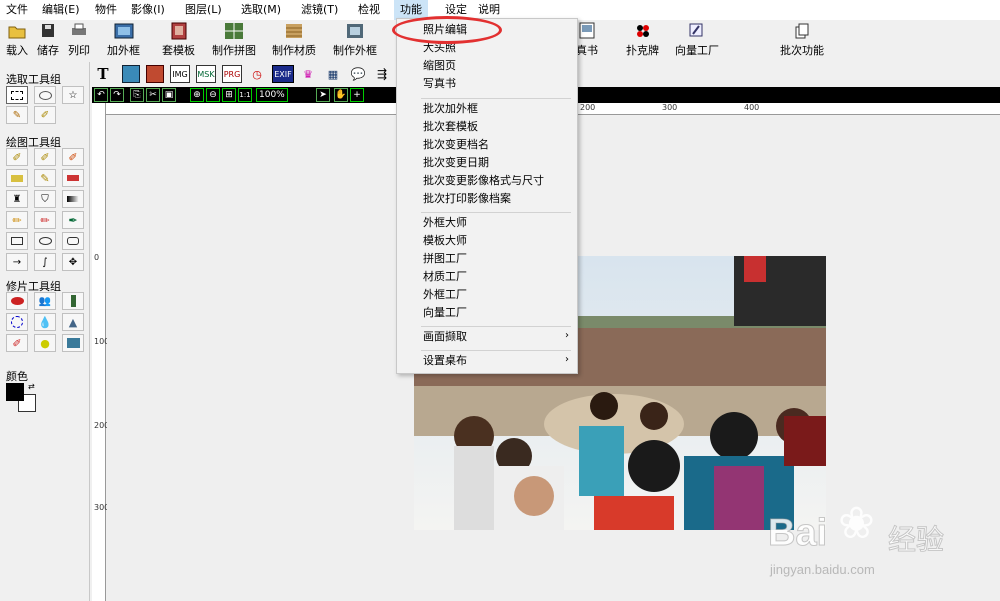  I want to click on red-eye-tool, so click(17, 301).